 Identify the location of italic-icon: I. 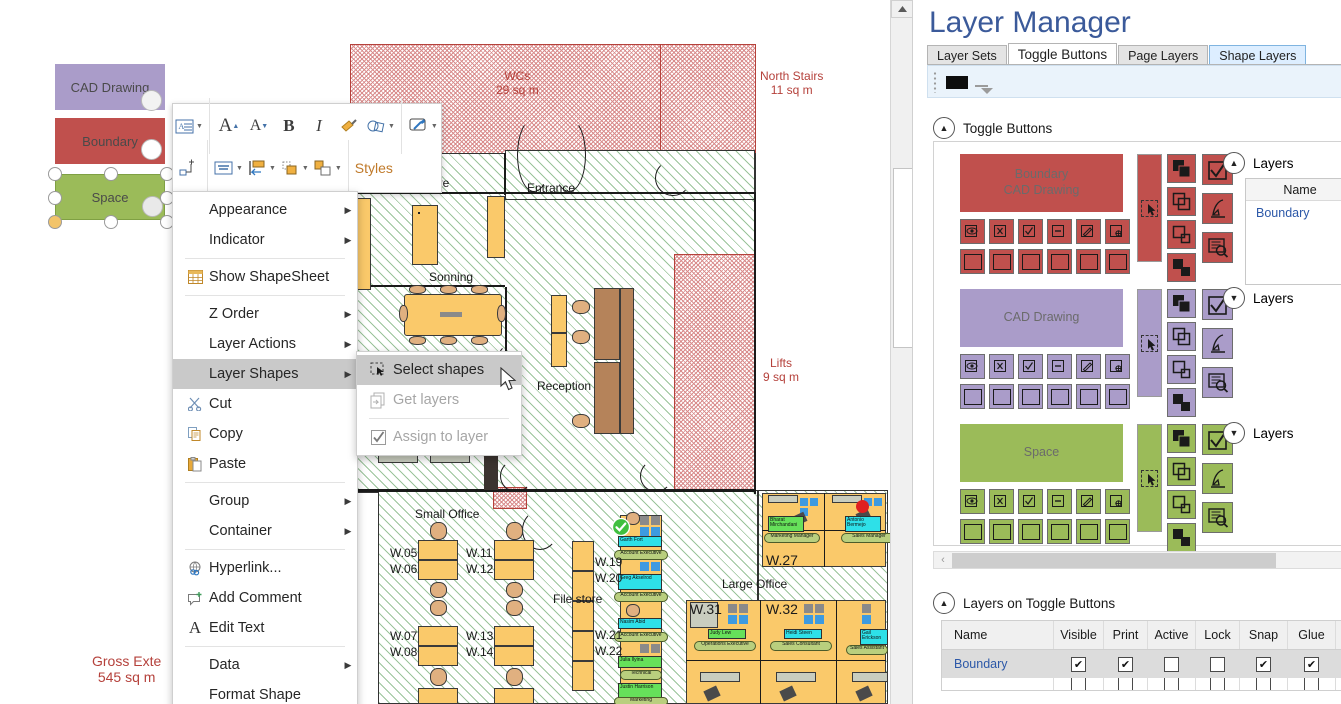
(319, 126).